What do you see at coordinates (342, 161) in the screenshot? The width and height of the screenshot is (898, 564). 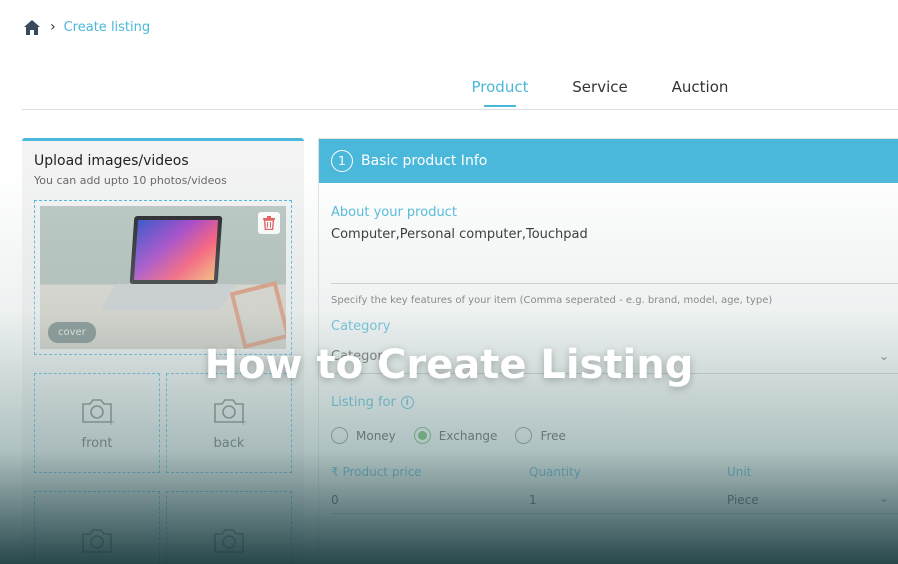 I see `step-number: 1` at bounding box center [342, 161].